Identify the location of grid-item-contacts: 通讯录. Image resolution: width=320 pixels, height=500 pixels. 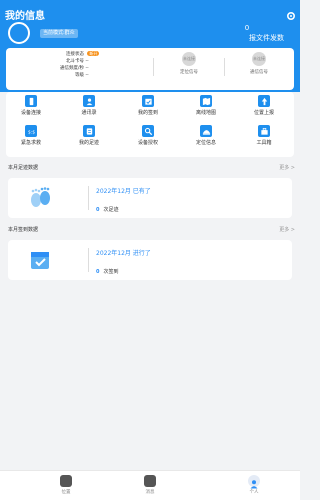
(89, 105).